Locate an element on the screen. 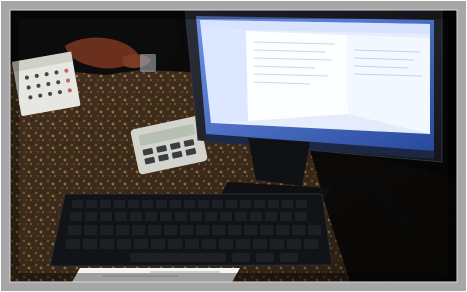 Image resolution: width=467 pixels, height=292 pixels. calendar is located at coordinates (46, 83).